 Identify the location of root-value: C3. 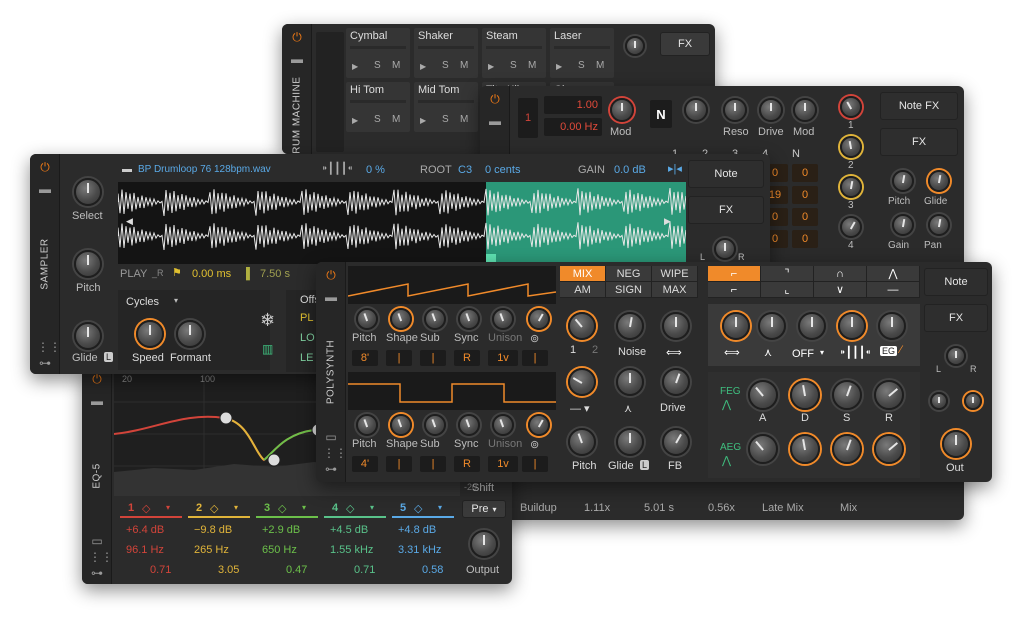
(465, 170).